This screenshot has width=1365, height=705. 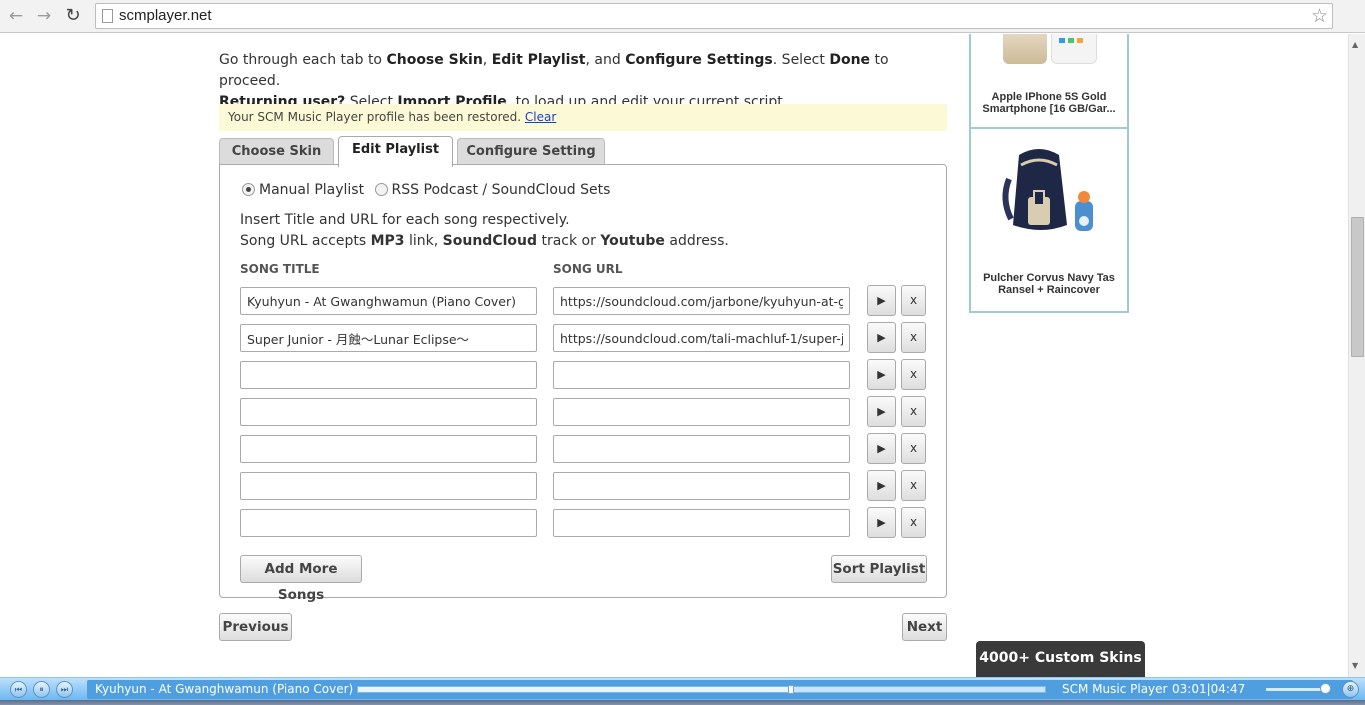 I want to click on manual-playlist-label: Manual Playlist, so click(x=311, y=190).